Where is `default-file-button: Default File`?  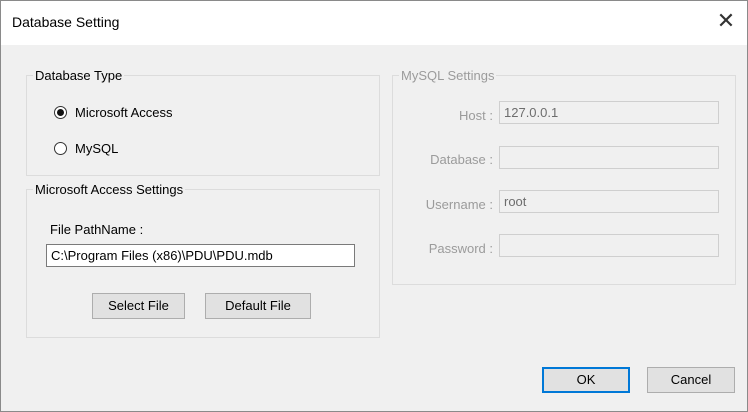 default-file-button: Default File is located at coordinates (258, 306).